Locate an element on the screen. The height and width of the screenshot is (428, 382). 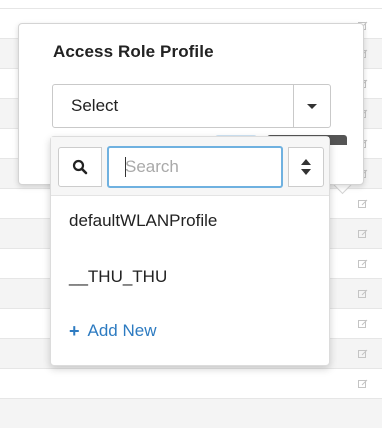
sort-button is located at coordinates (306, 167).